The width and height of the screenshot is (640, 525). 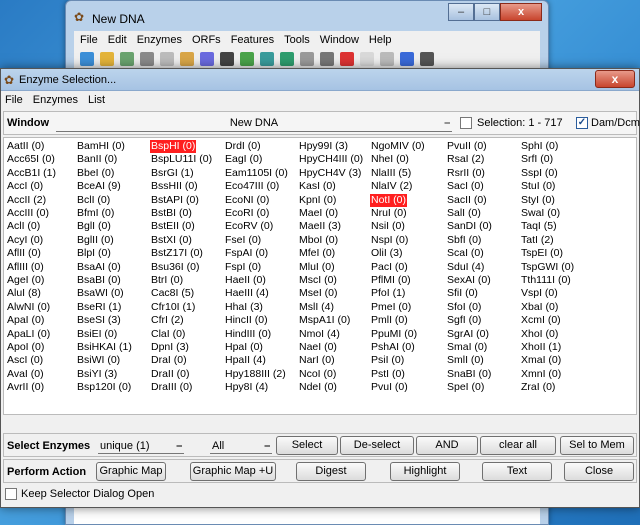 What do you see at coordinates (465, 159) in the screenshot?
I see `enzyme-item: RsaI (2)` at bounding box center [465, 159].